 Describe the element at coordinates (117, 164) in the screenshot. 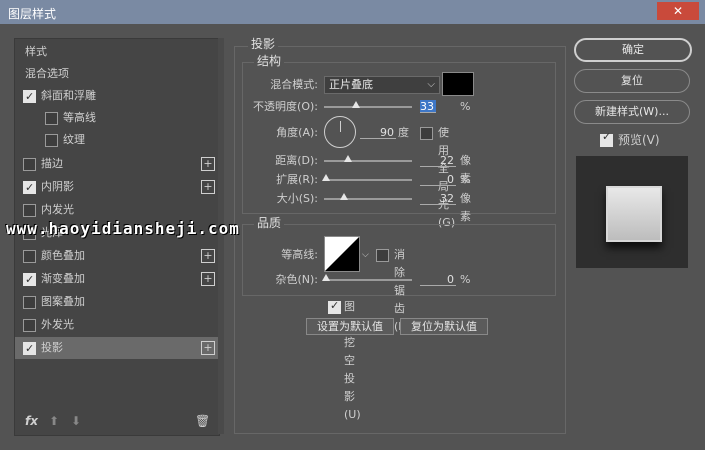

I see `style-item-stroke: 描边 +` at that location.